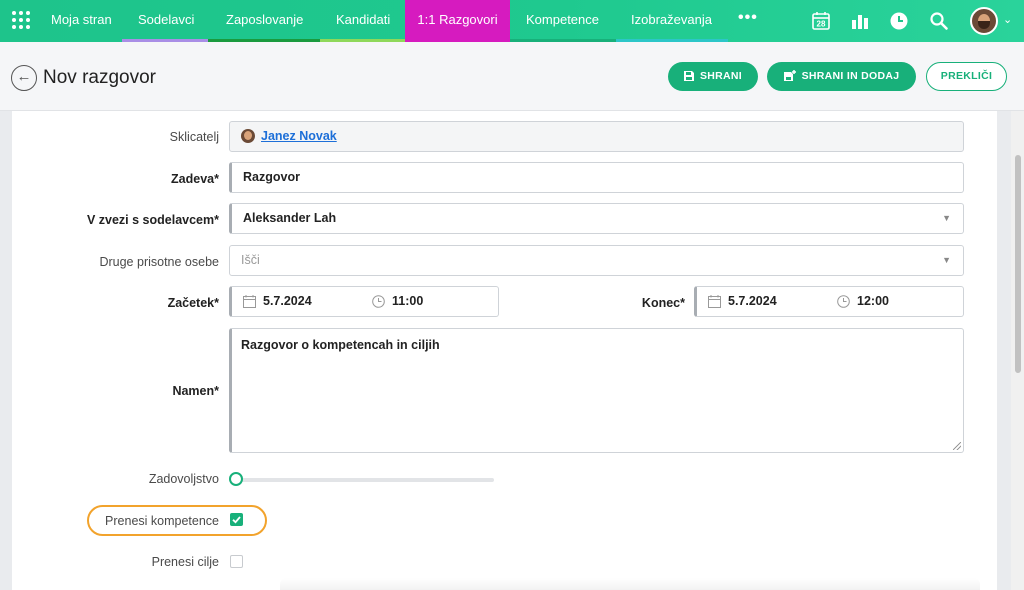 This screenshot has width=1024, height=590. Describe the element at coordinates (299, 136) in the screenshot. I see `referrer-link: Janez Novak` at that location.